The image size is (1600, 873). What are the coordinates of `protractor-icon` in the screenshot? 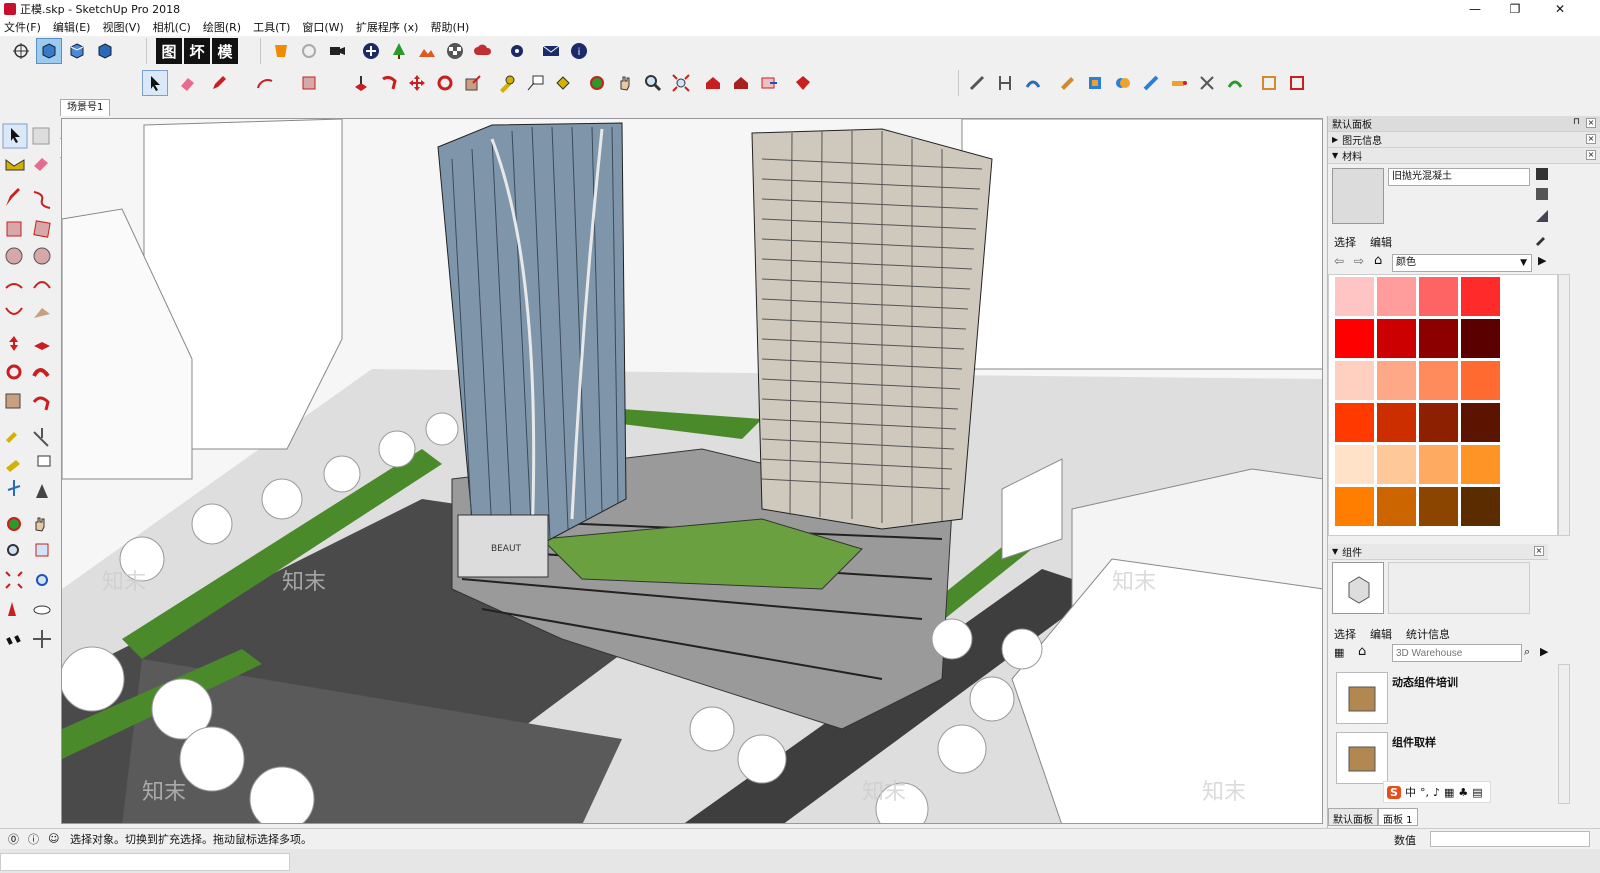 It's located at (13, 466).